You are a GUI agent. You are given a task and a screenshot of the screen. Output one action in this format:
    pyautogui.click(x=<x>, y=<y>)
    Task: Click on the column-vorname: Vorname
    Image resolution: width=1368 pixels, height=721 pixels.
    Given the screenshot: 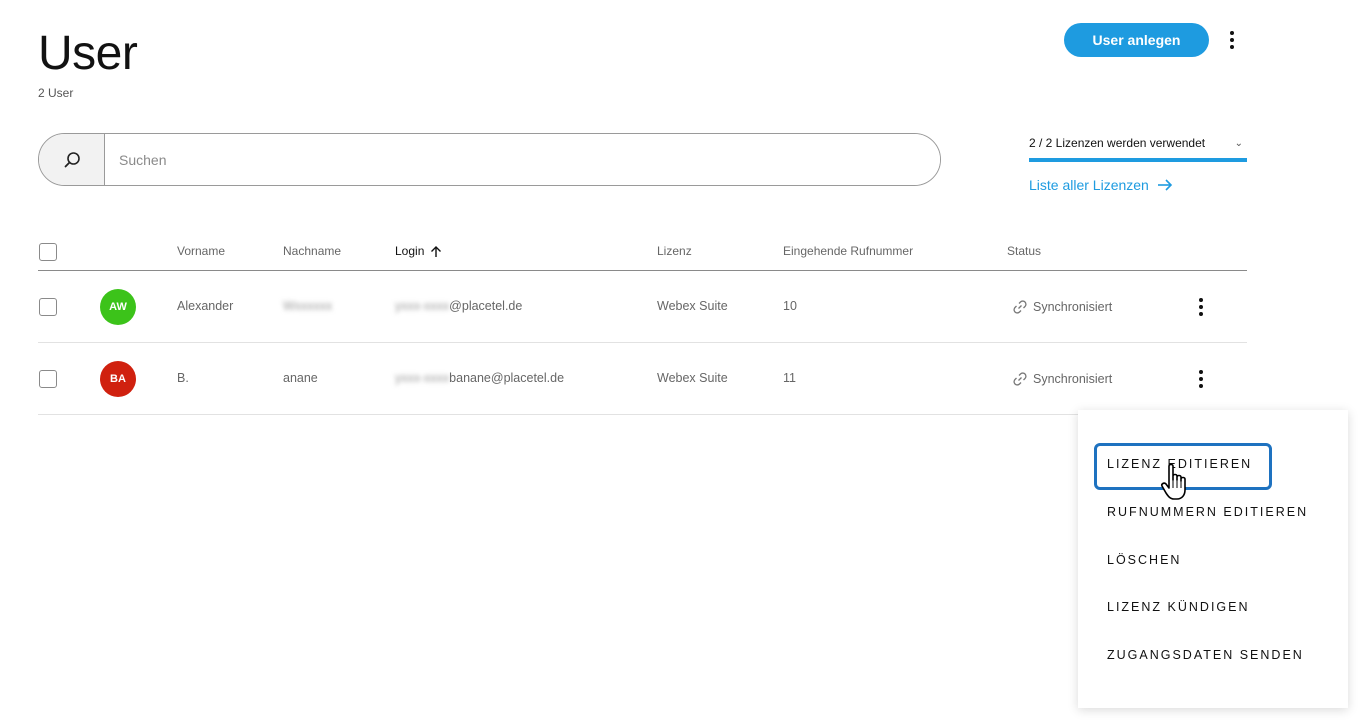 What is the action you would take?
    pyautogui.click(x=201, y=251)
    